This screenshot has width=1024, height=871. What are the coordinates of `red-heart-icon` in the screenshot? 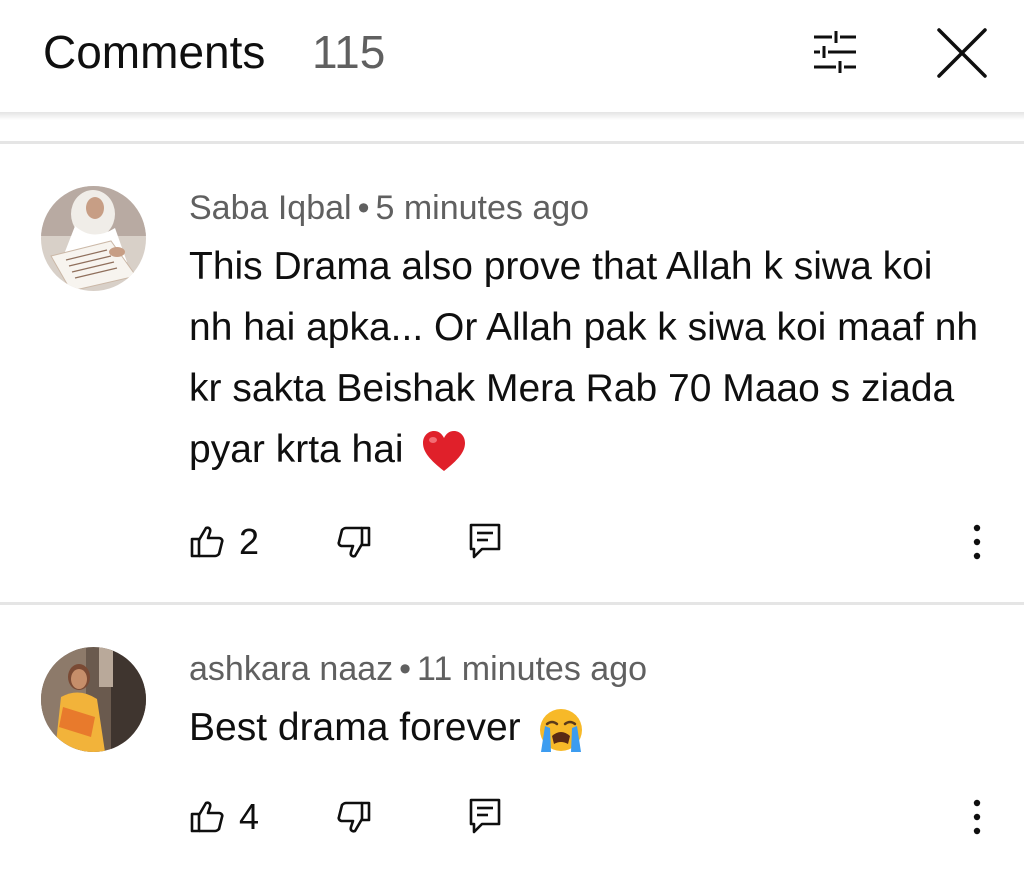 It's located at (444, 450).